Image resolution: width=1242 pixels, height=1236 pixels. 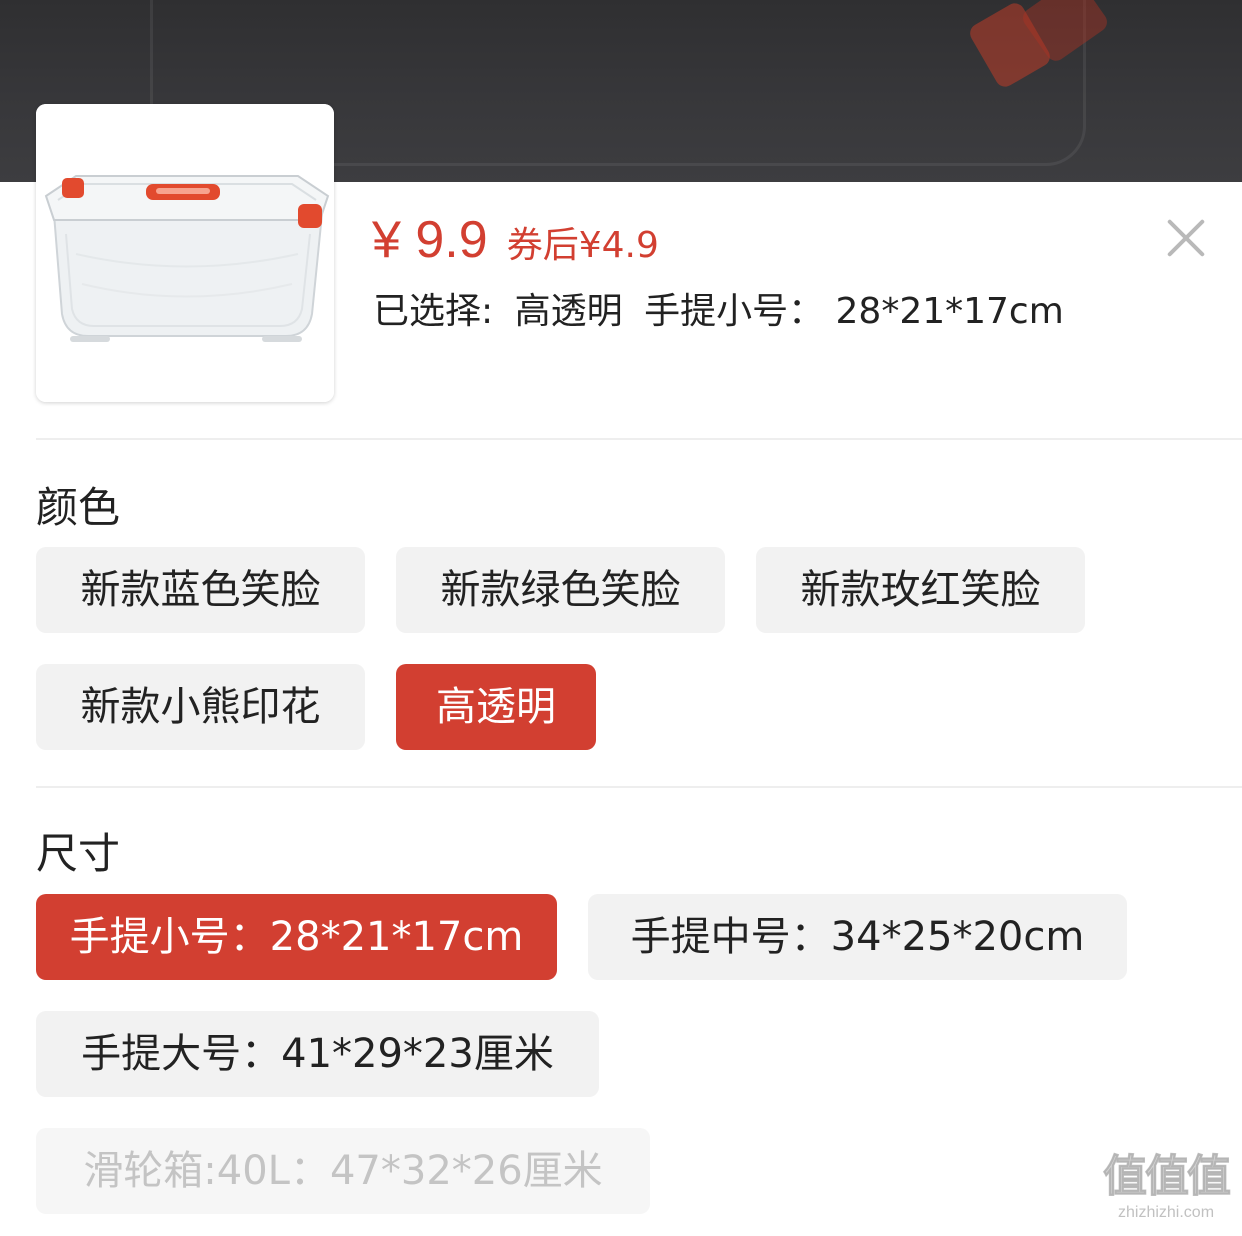 I want to click on close-icon, so click(x=1186, y=238).